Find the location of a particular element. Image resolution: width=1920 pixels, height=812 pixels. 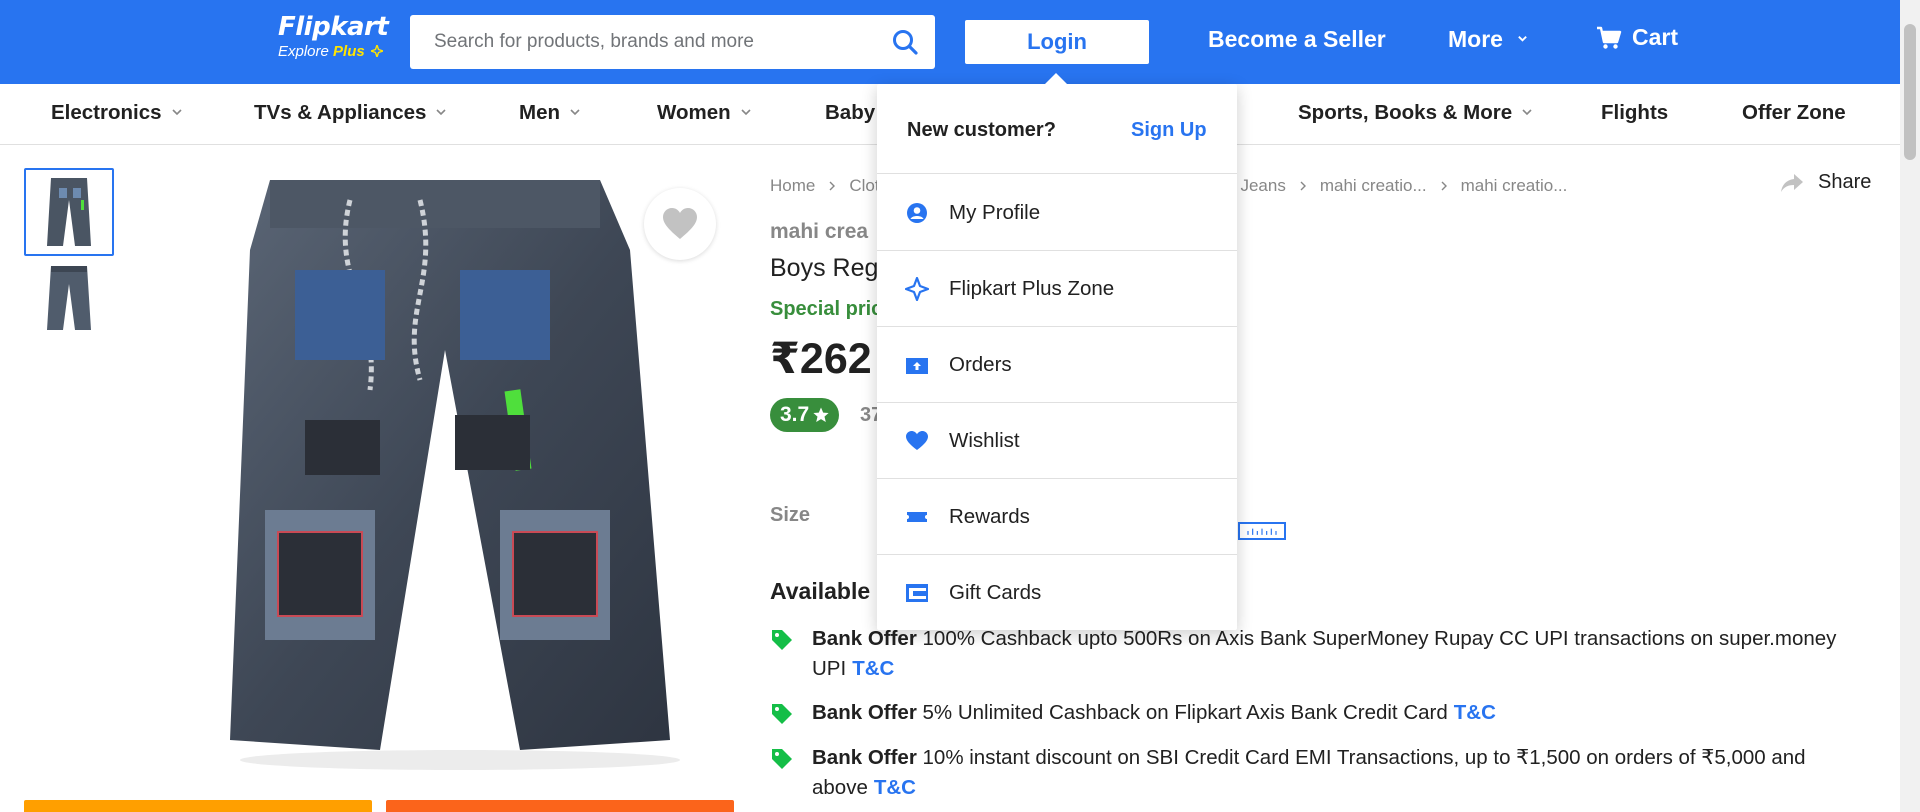

menu-item-label: Rewards is located at coordinates (989, 516).